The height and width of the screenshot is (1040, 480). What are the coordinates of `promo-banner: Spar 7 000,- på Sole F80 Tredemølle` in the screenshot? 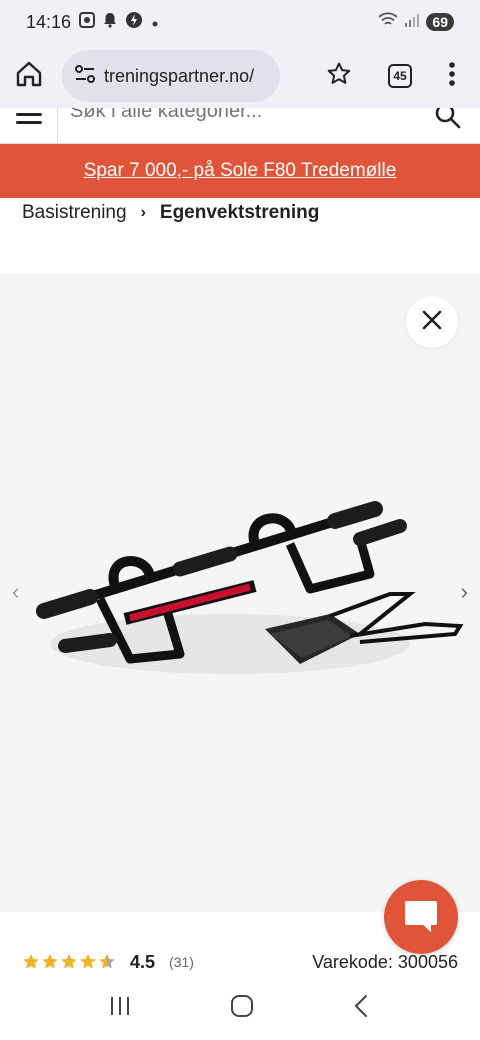 It's located at (240, 171).